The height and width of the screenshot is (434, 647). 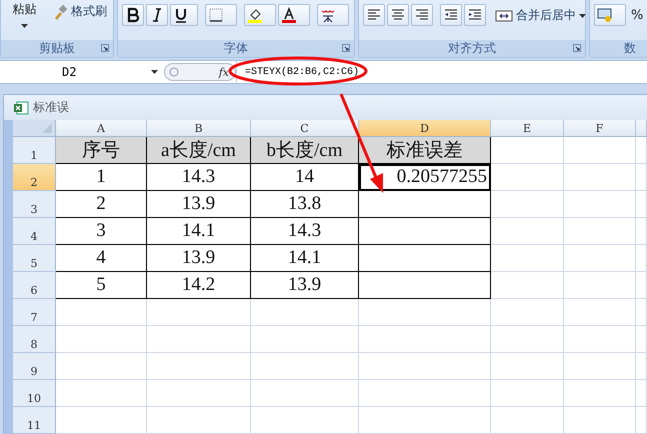 I want to click on row-header: 7, so click(x=34, y=312).